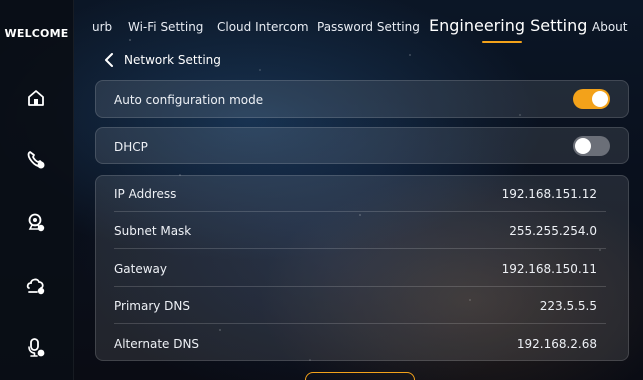  Describe the element at coordinates (109, 60) in the screenshot. I see `chevron-left-icon` at that location.